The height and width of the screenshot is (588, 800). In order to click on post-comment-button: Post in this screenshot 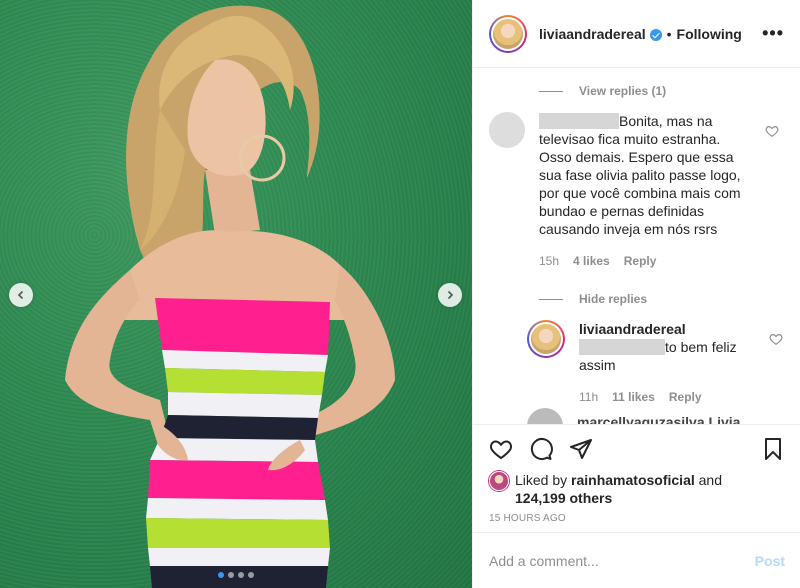, I will do `click(770, 561)`.